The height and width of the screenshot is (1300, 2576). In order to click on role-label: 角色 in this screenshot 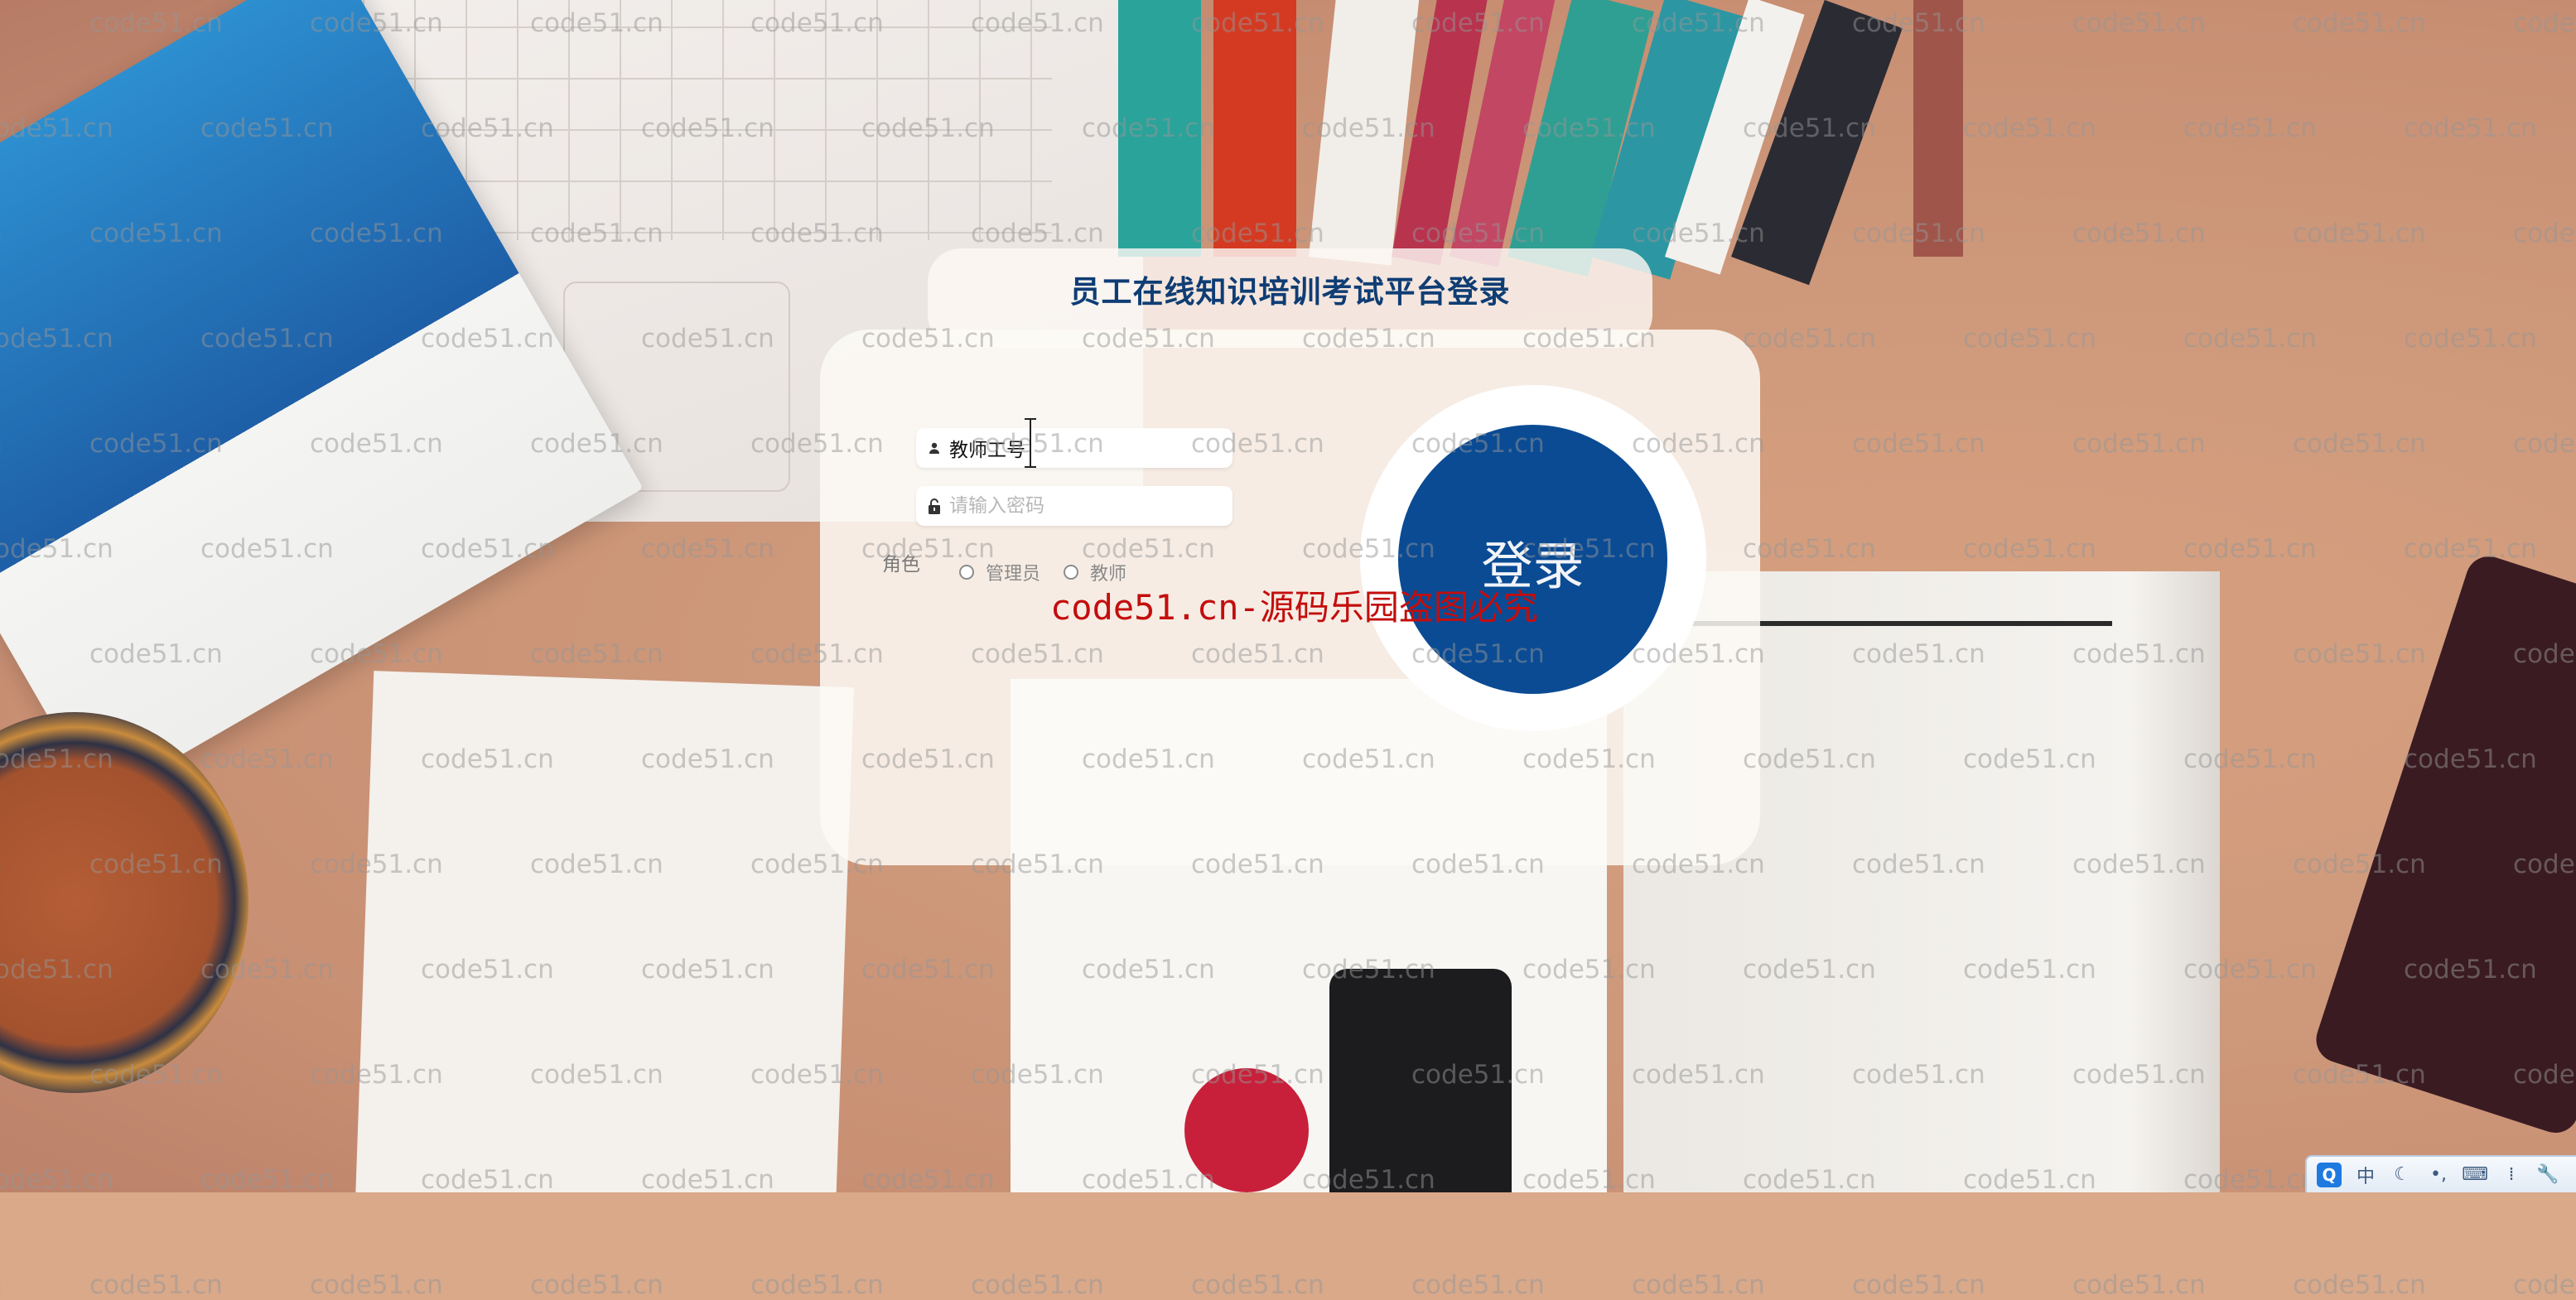, I will do `click(901, 564)`.